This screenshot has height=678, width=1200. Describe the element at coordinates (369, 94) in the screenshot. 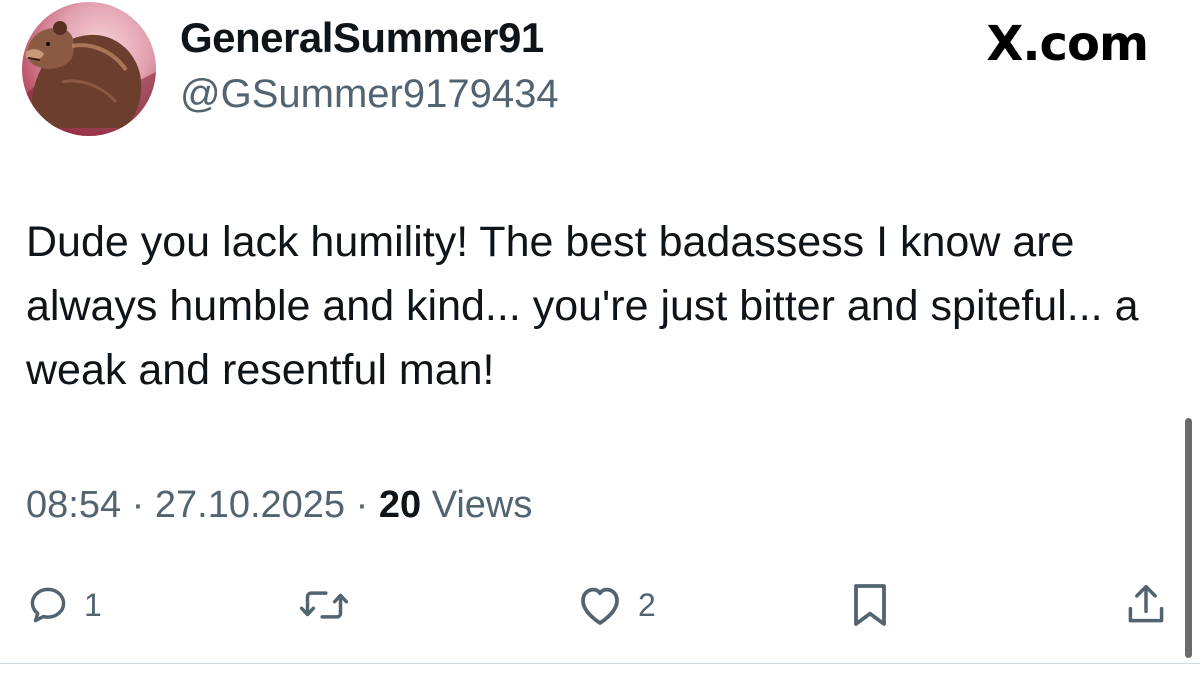

I see `author-handle: @GSummer9179434` at that location.